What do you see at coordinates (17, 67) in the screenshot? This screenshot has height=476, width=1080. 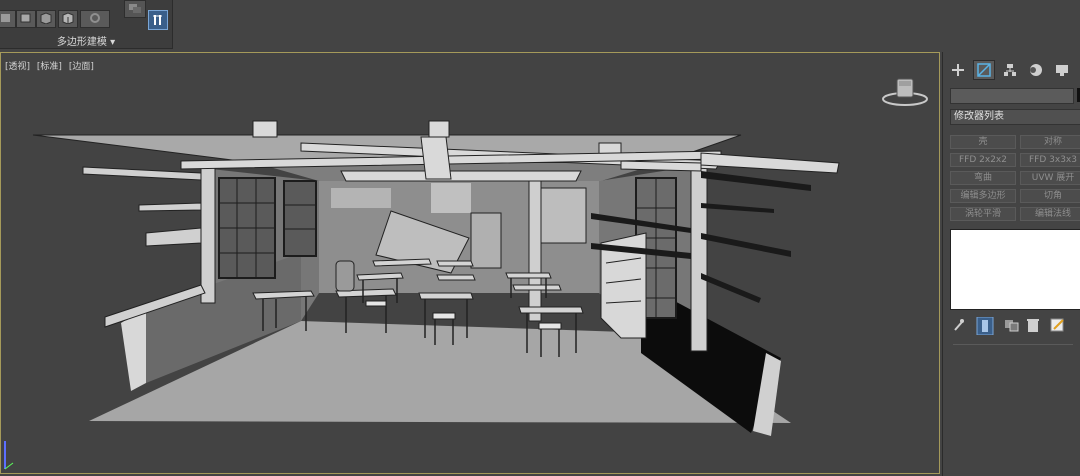 I see `viewport-view-label: [透视]` at bounding box center [17, 67].